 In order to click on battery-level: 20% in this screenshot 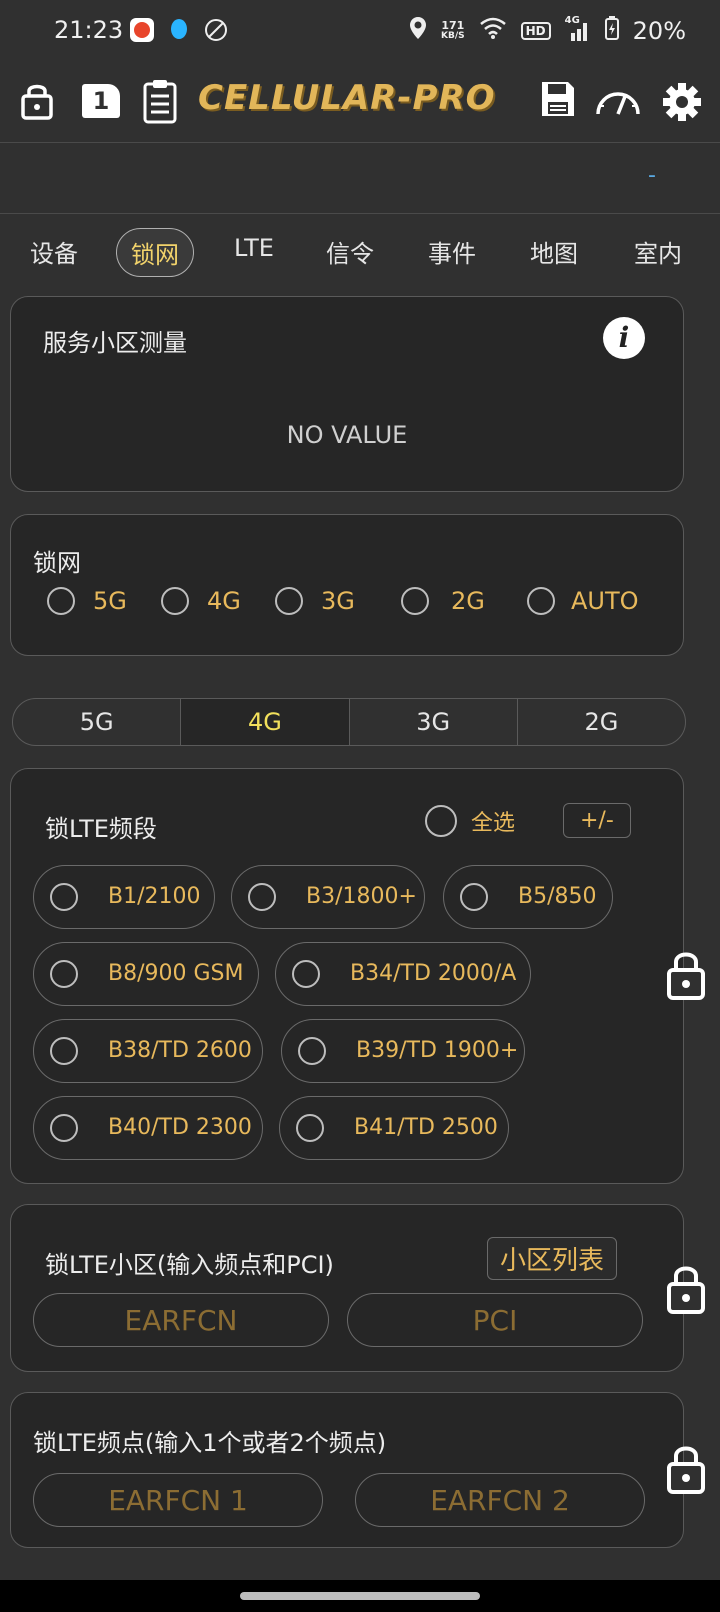, I will do `click(659, 31)`.